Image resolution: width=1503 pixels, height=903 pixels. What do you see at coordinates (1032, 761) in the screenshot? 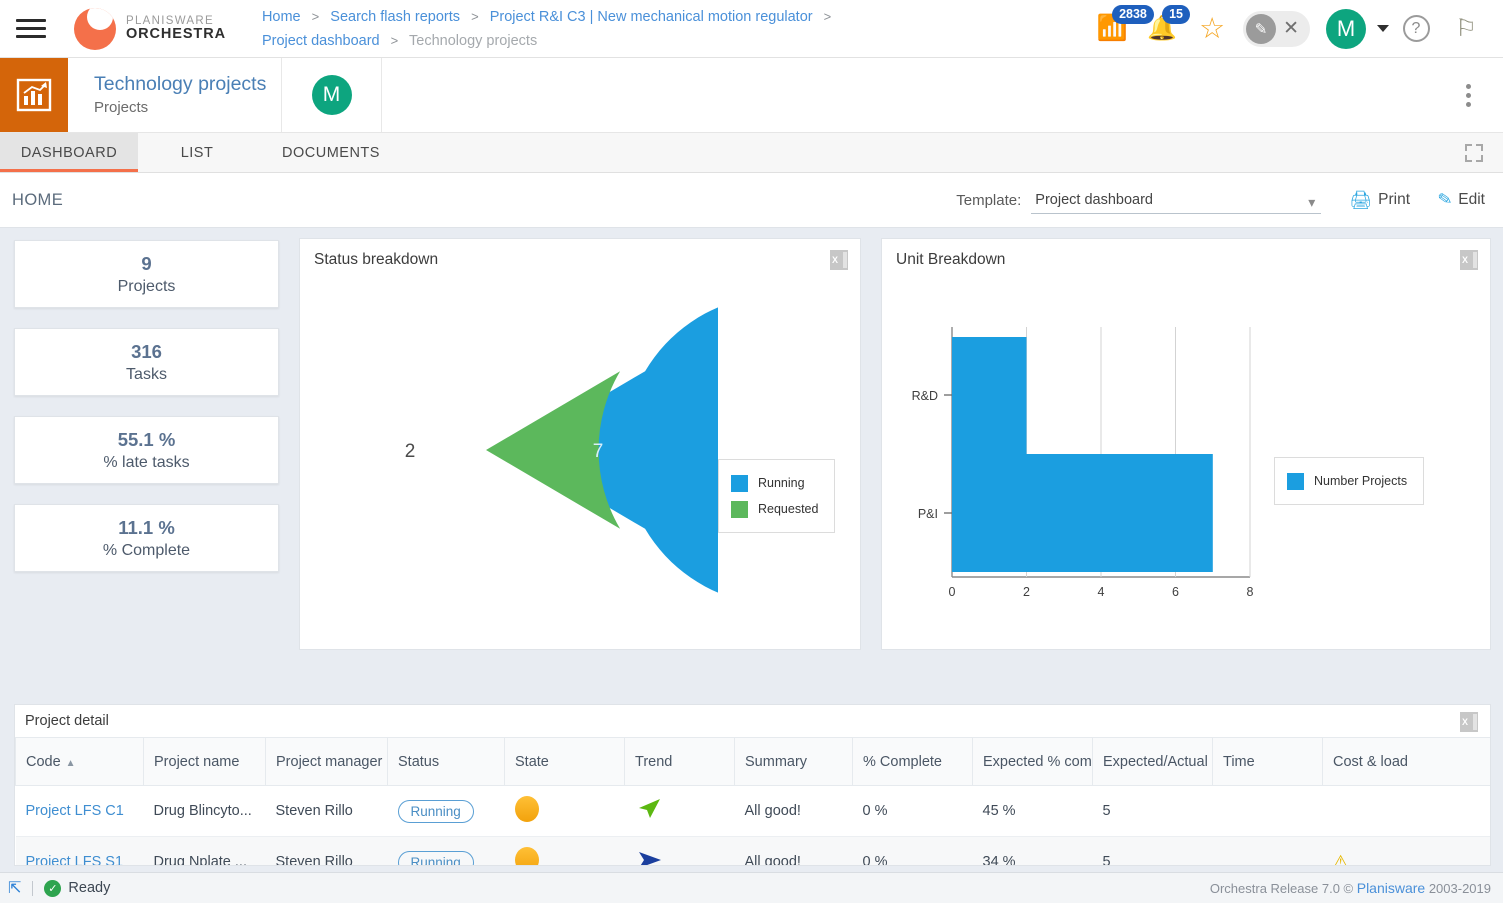
I see `column-header-expected-pct: Expected % com` at bounding box center [1032, 761].